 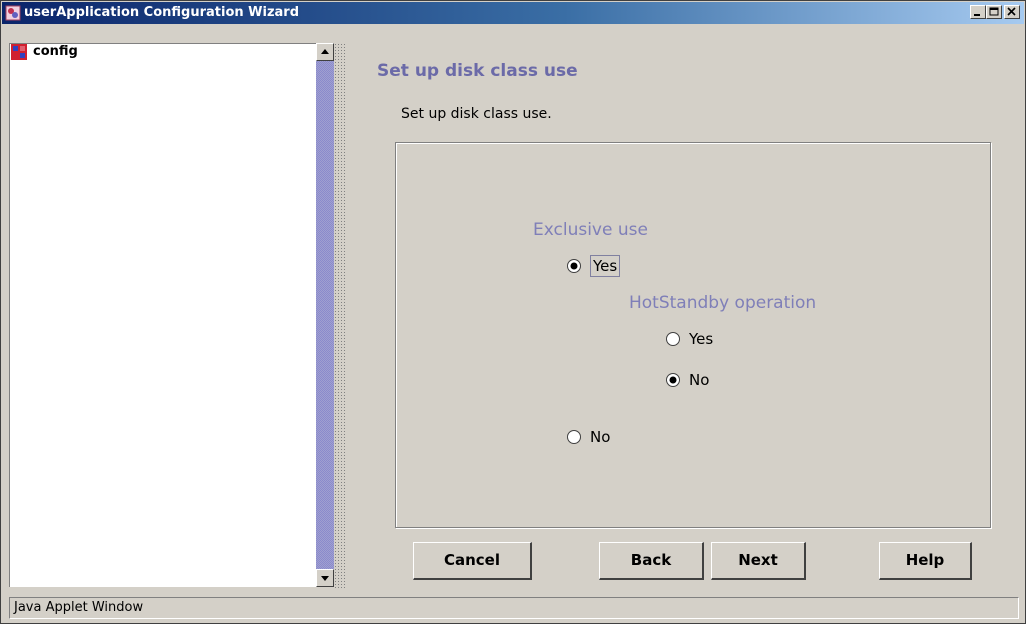 I want to click on title-bar: userApplication Configuration Wizard, so click(x=513, y=13).